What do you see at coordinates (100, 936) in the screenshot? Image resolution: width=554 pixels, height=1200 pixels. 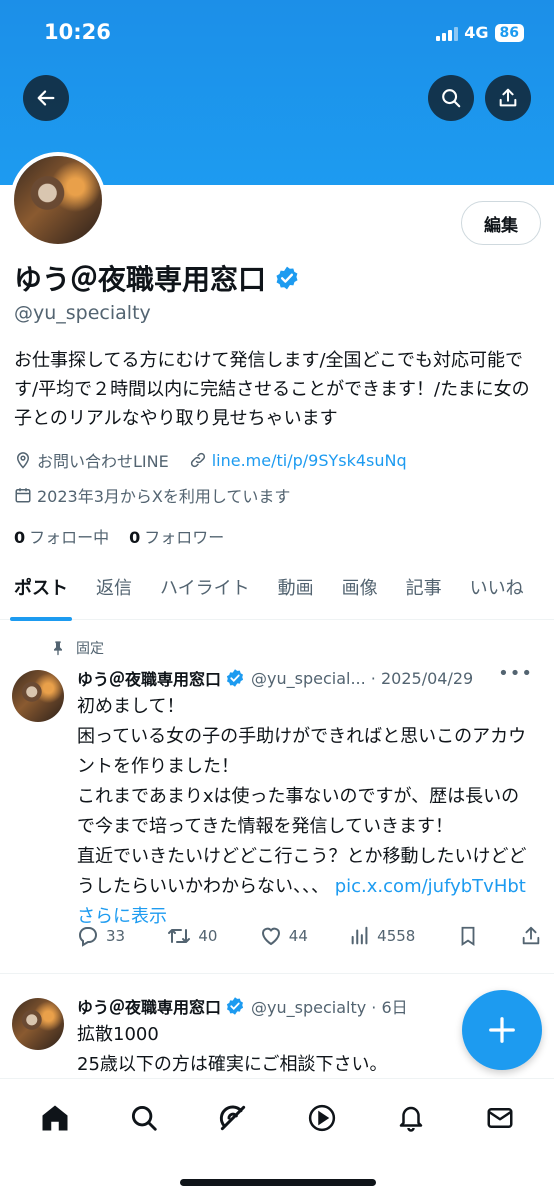 I see `reply-action: 33` at bounding box center [100, 936].